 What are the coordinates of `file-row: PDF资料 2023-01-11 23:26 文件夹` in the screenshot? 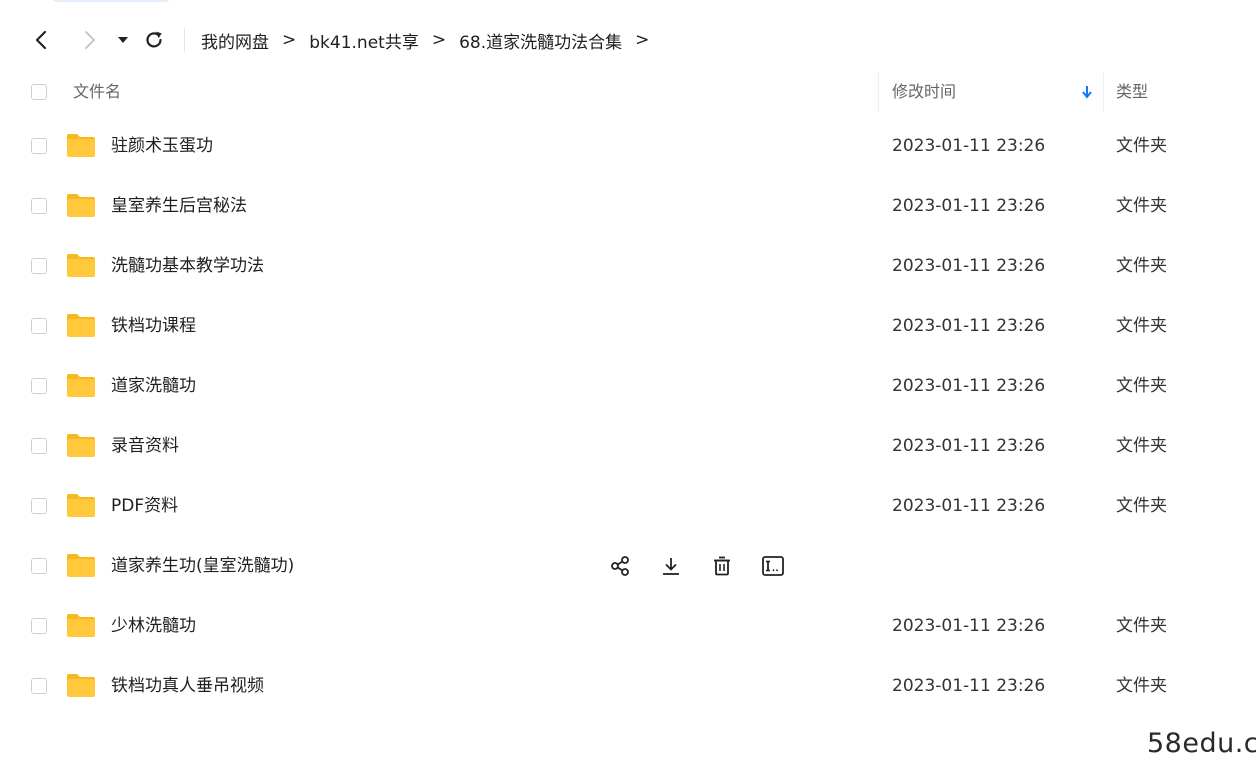 It's located at (628, 506).